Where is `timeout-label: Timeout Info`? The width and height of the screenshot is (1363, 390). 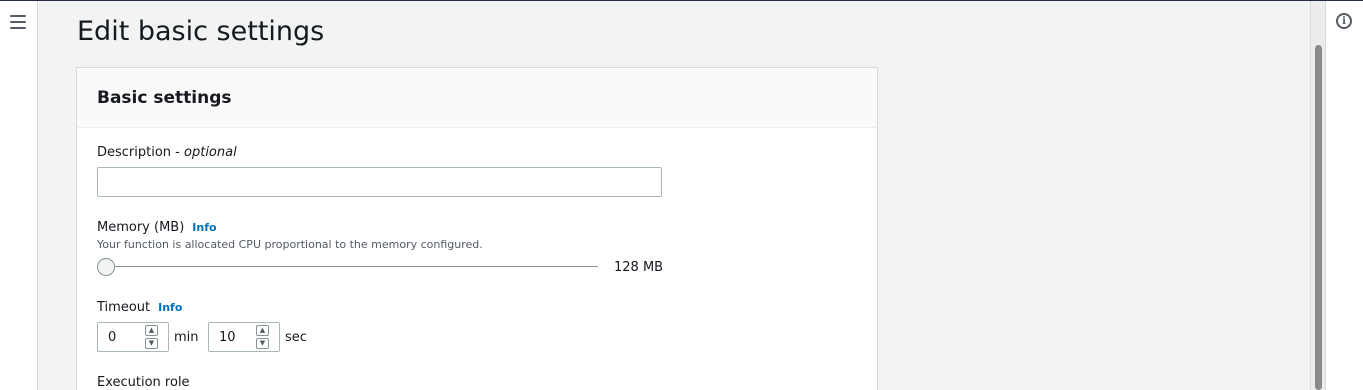 timeout-label: Timeout Info is located at coordinates (139, 307).